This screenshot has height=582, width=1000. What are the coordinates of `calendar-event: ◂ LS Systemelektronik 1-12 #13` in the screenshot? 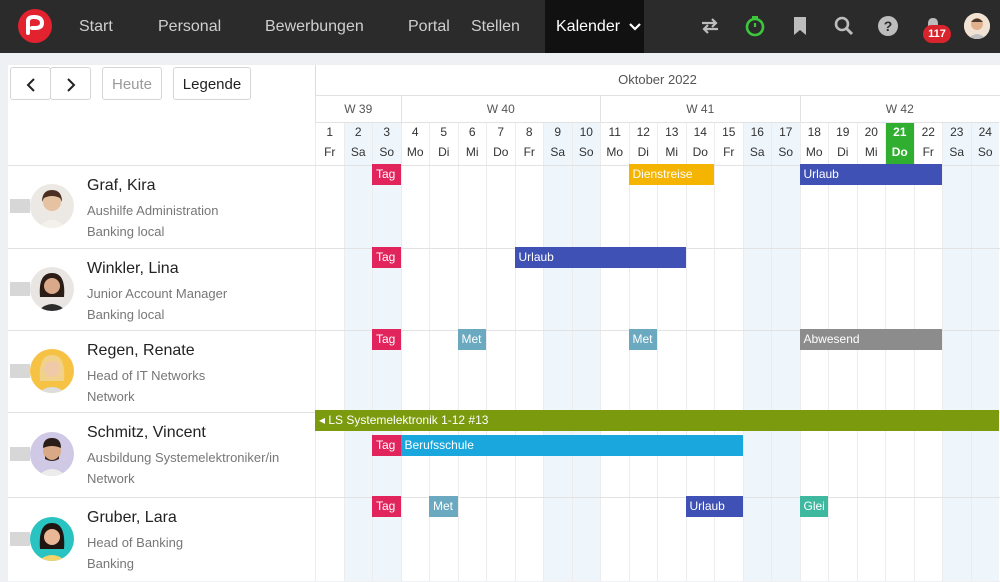 It's located at (657, 420).